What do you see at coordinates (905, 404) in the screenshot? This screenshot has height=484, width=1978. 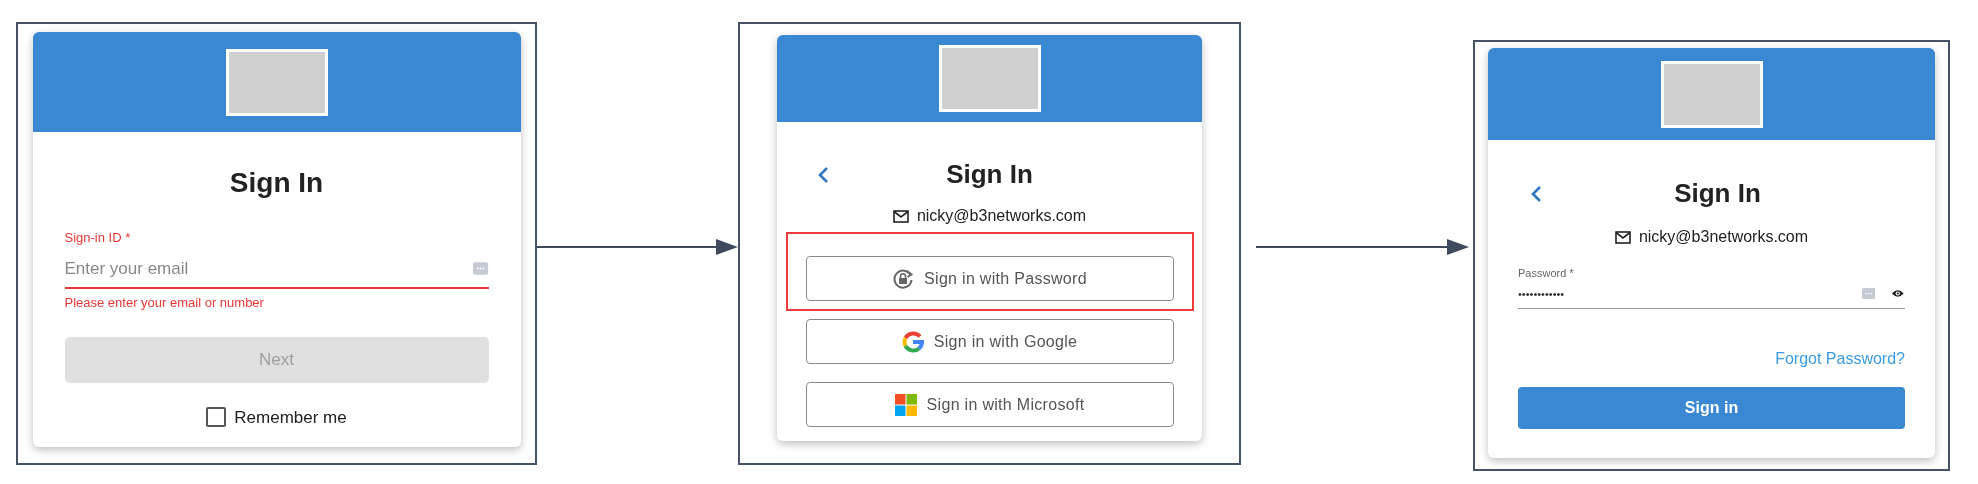 I see `microsoft-icon` at bounding box center [905, 404].